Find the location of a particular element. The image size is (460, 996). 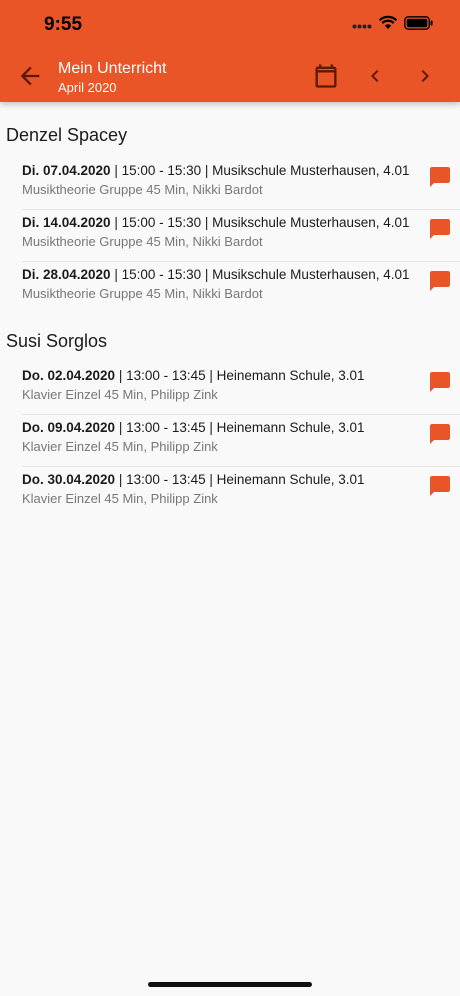

calendar-icon is located at coordinates (326, 76).